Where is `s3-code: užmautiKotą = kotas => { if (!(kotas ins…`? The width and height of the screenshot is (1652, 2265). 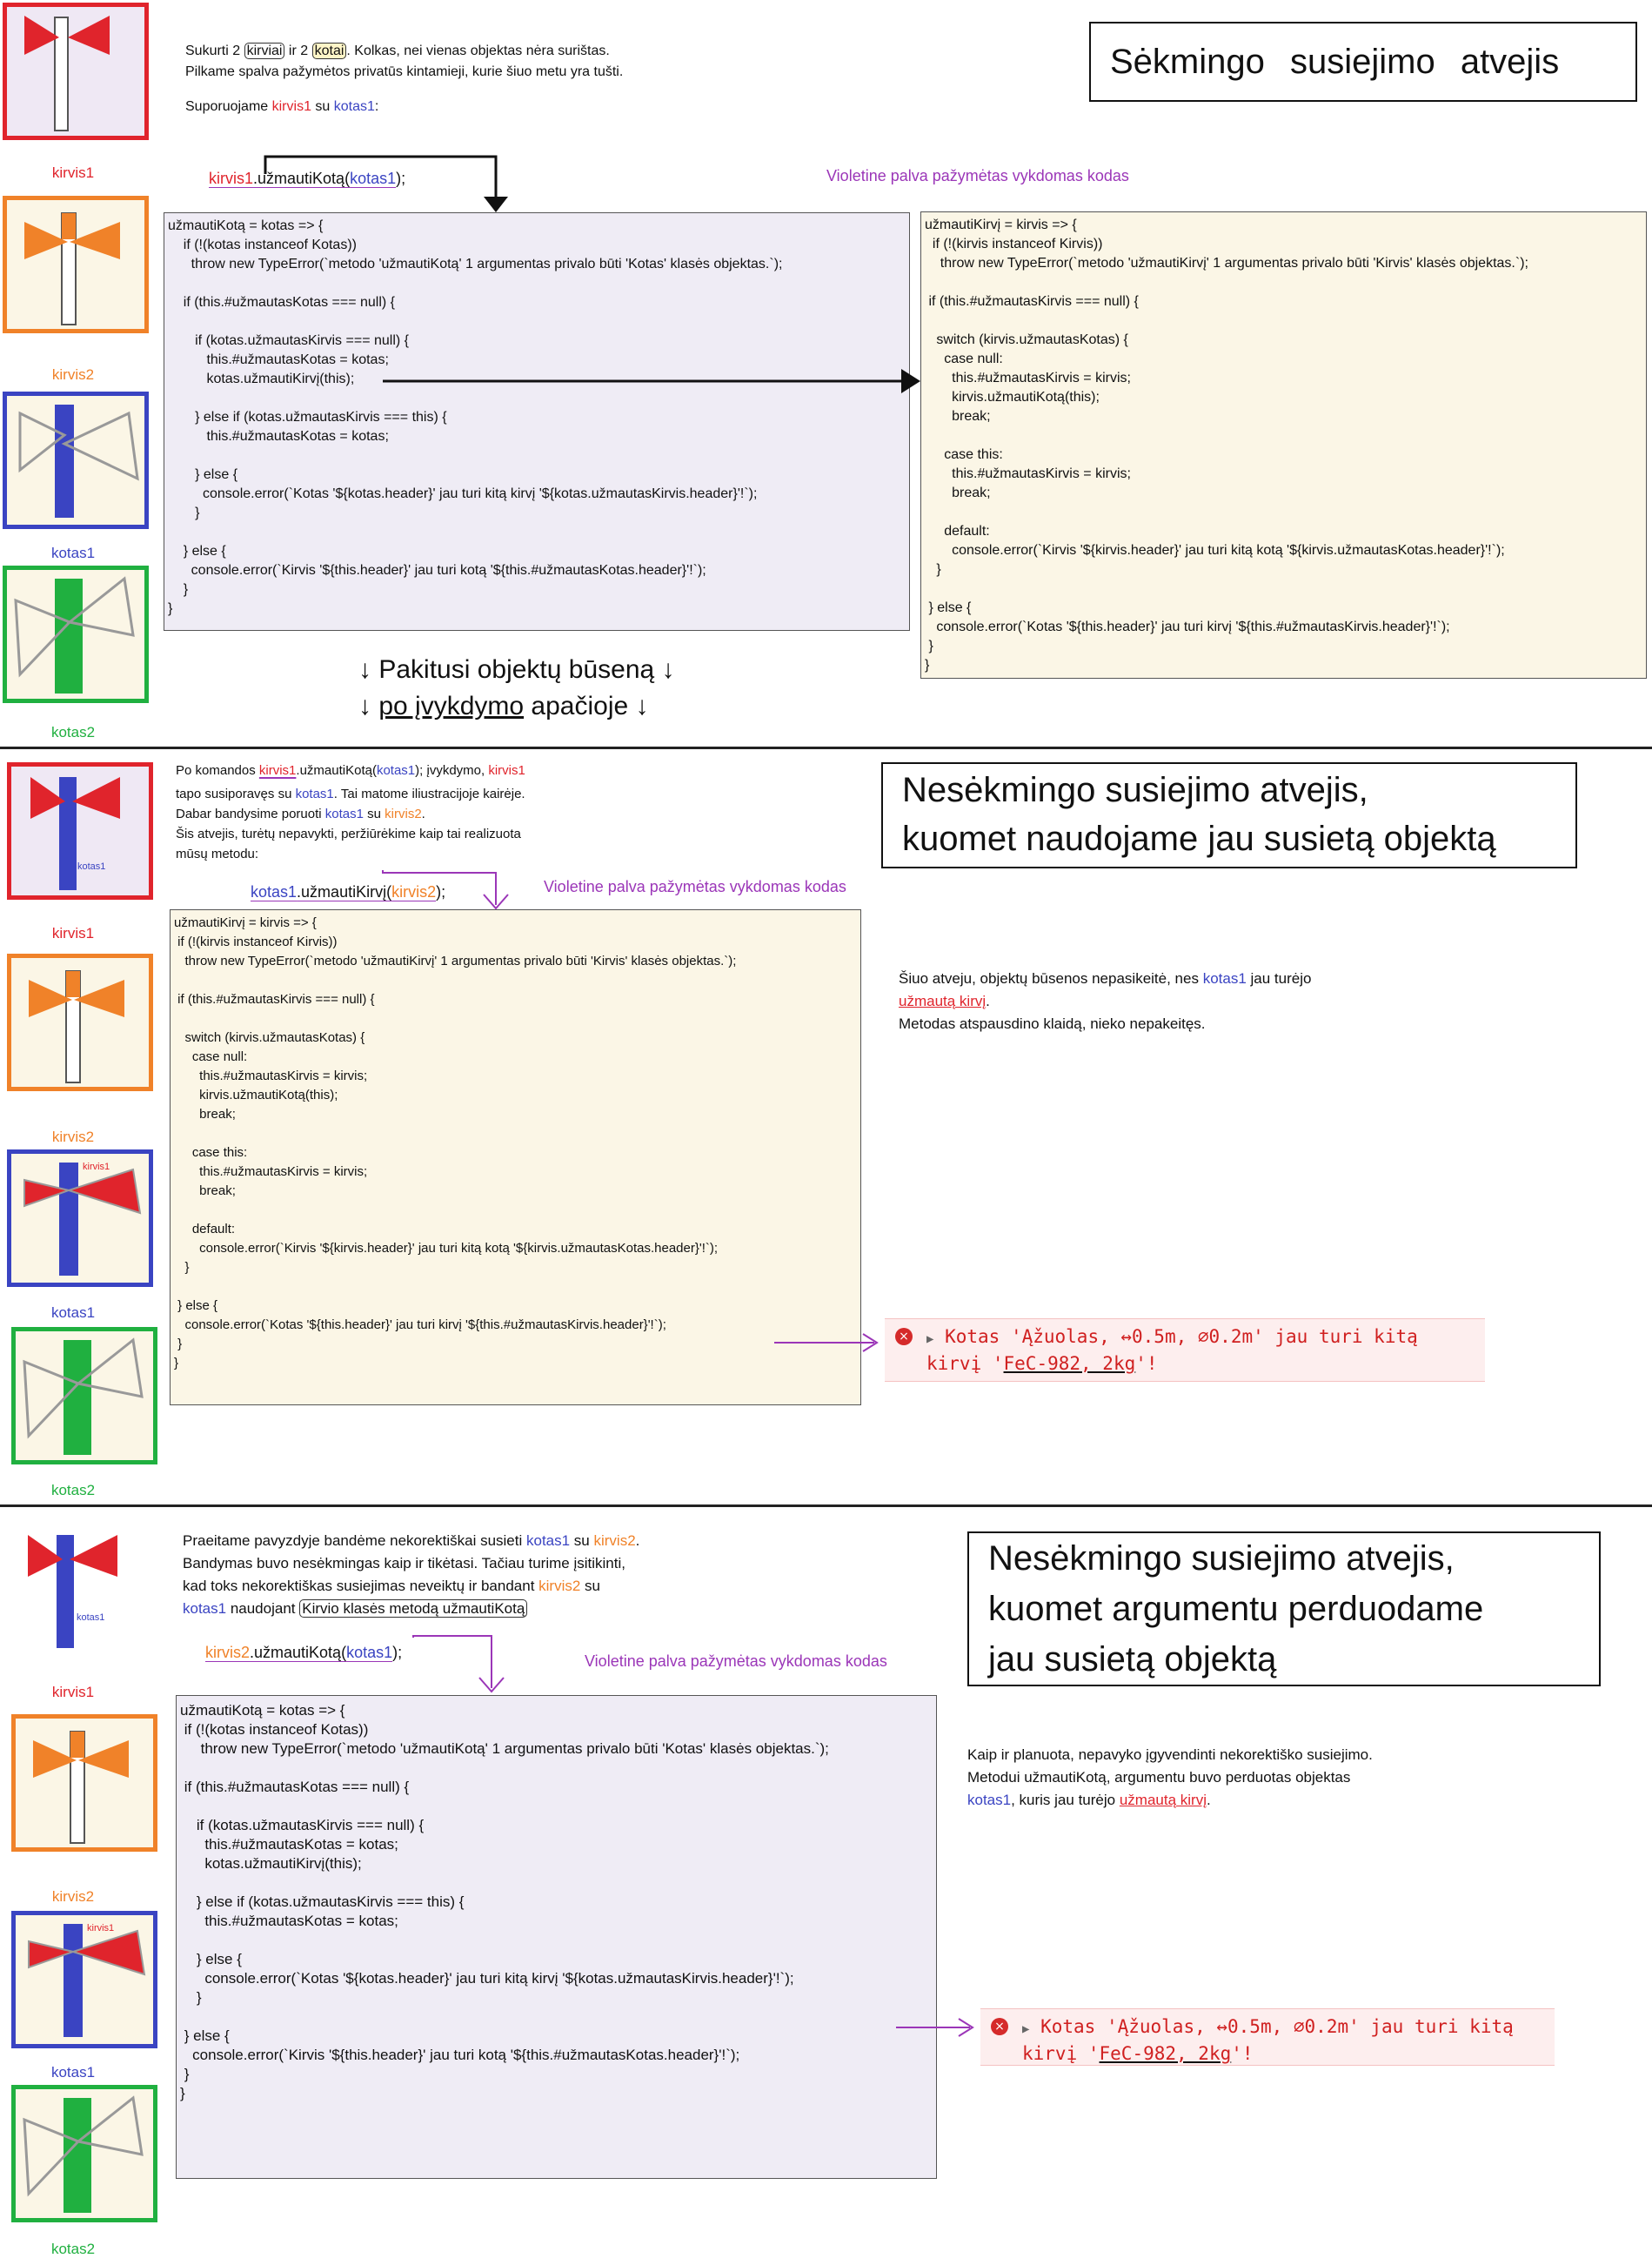
s3-code: užmautiKotą = kotas => { if (!(kotas ins… is located at coordinates (556, 1937).